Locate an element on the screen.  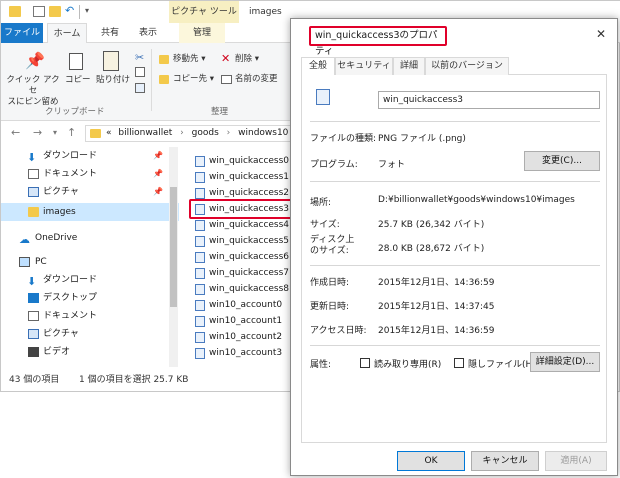
delete-icon: ✕ is located at coordinates (225, 58).